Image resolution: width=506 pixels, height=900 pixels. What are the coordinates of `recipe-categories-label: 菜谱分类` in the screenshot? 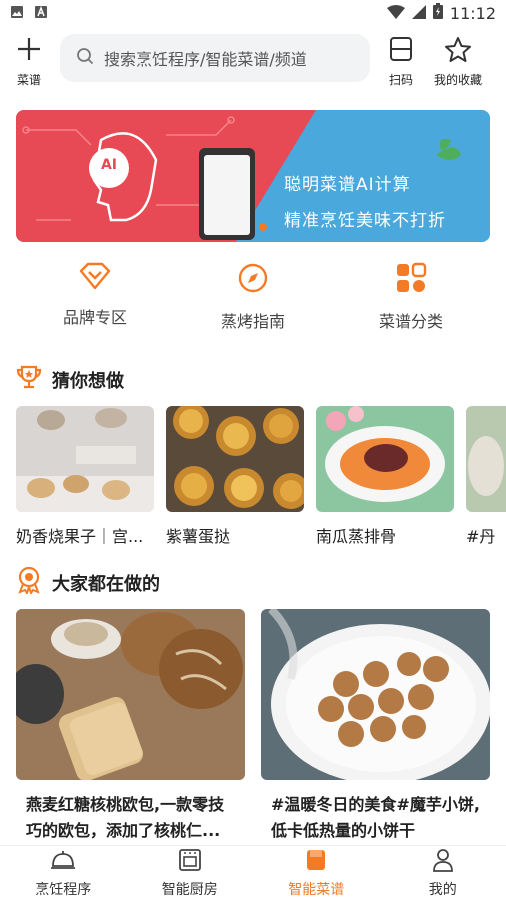 It's located at (410, 321).